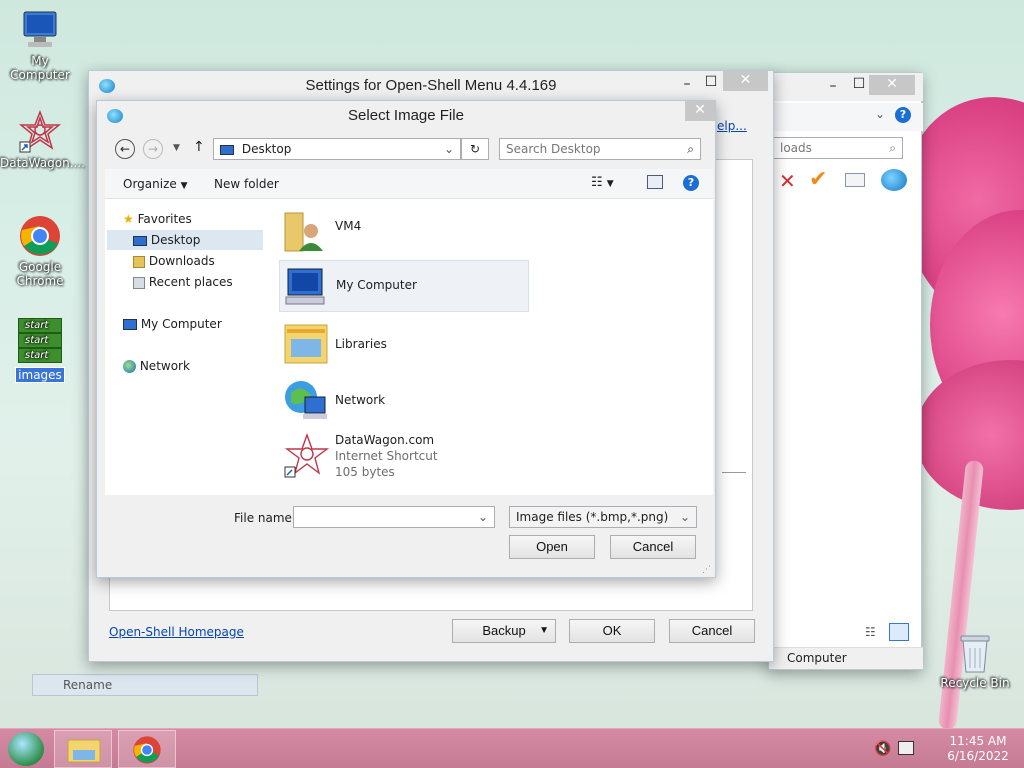 The height and width of the screenshot is (768, 1024). I want to click on up-arrow-icon: ↑, so click(199, 147).